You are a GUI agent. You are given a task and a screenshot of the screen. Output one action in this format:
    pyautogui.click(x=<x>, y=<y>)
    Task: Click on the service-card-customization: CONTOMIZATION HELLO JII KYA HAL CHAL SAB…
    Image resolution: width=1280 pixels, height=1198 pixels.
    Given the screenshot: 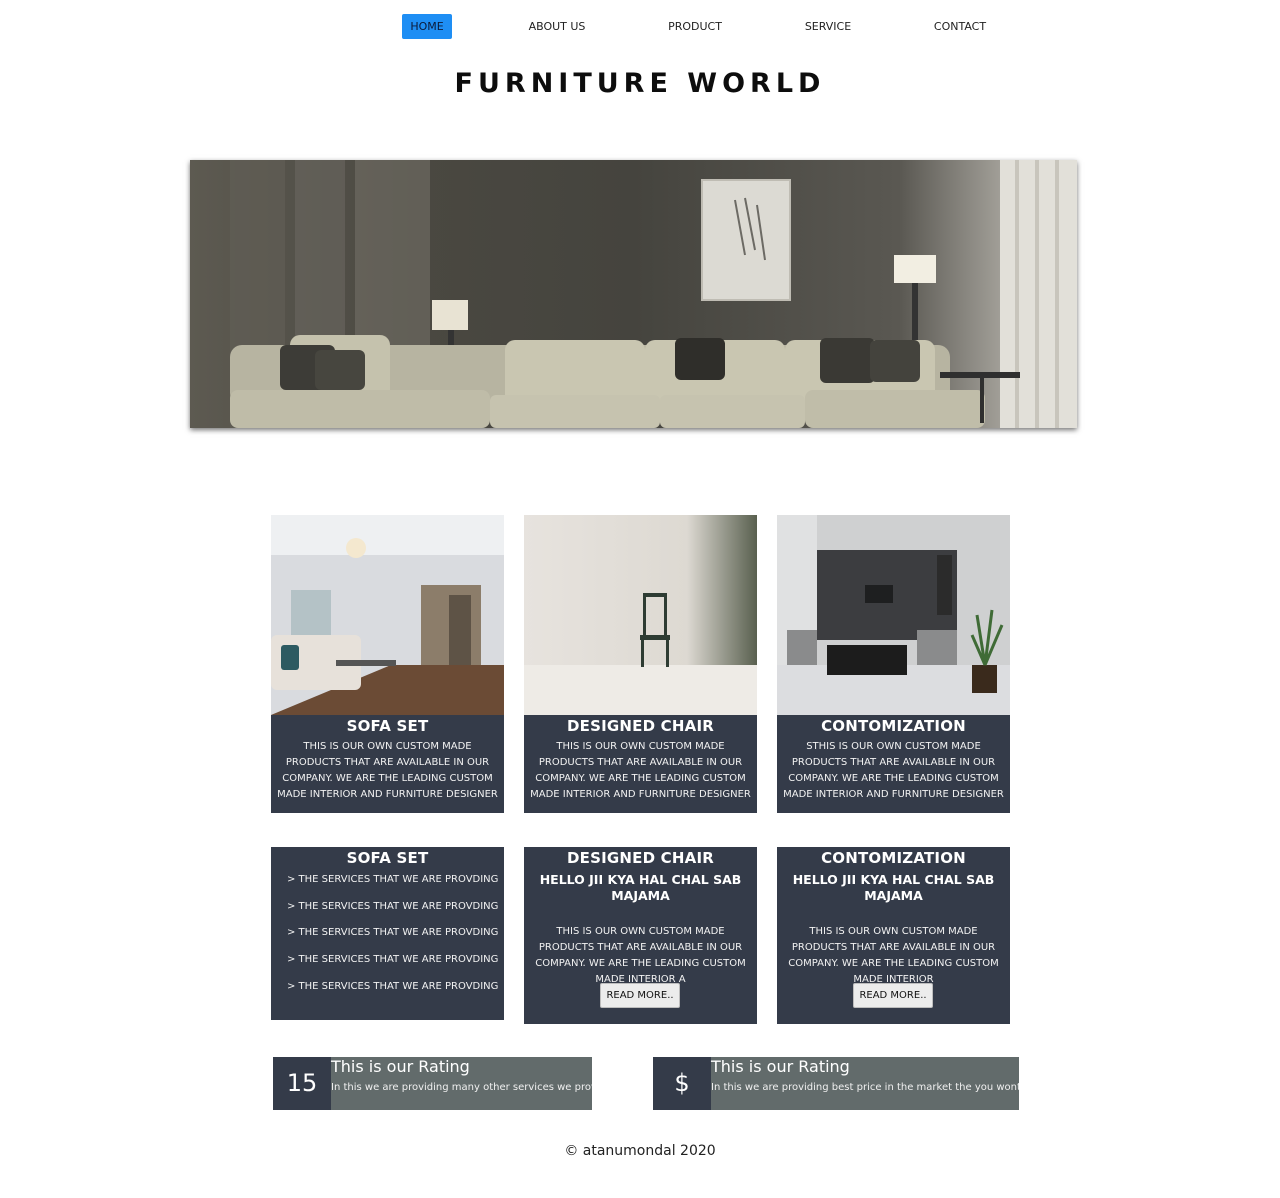 What is the action you would take?
    pyautogui.click(x=893, y=935)
    